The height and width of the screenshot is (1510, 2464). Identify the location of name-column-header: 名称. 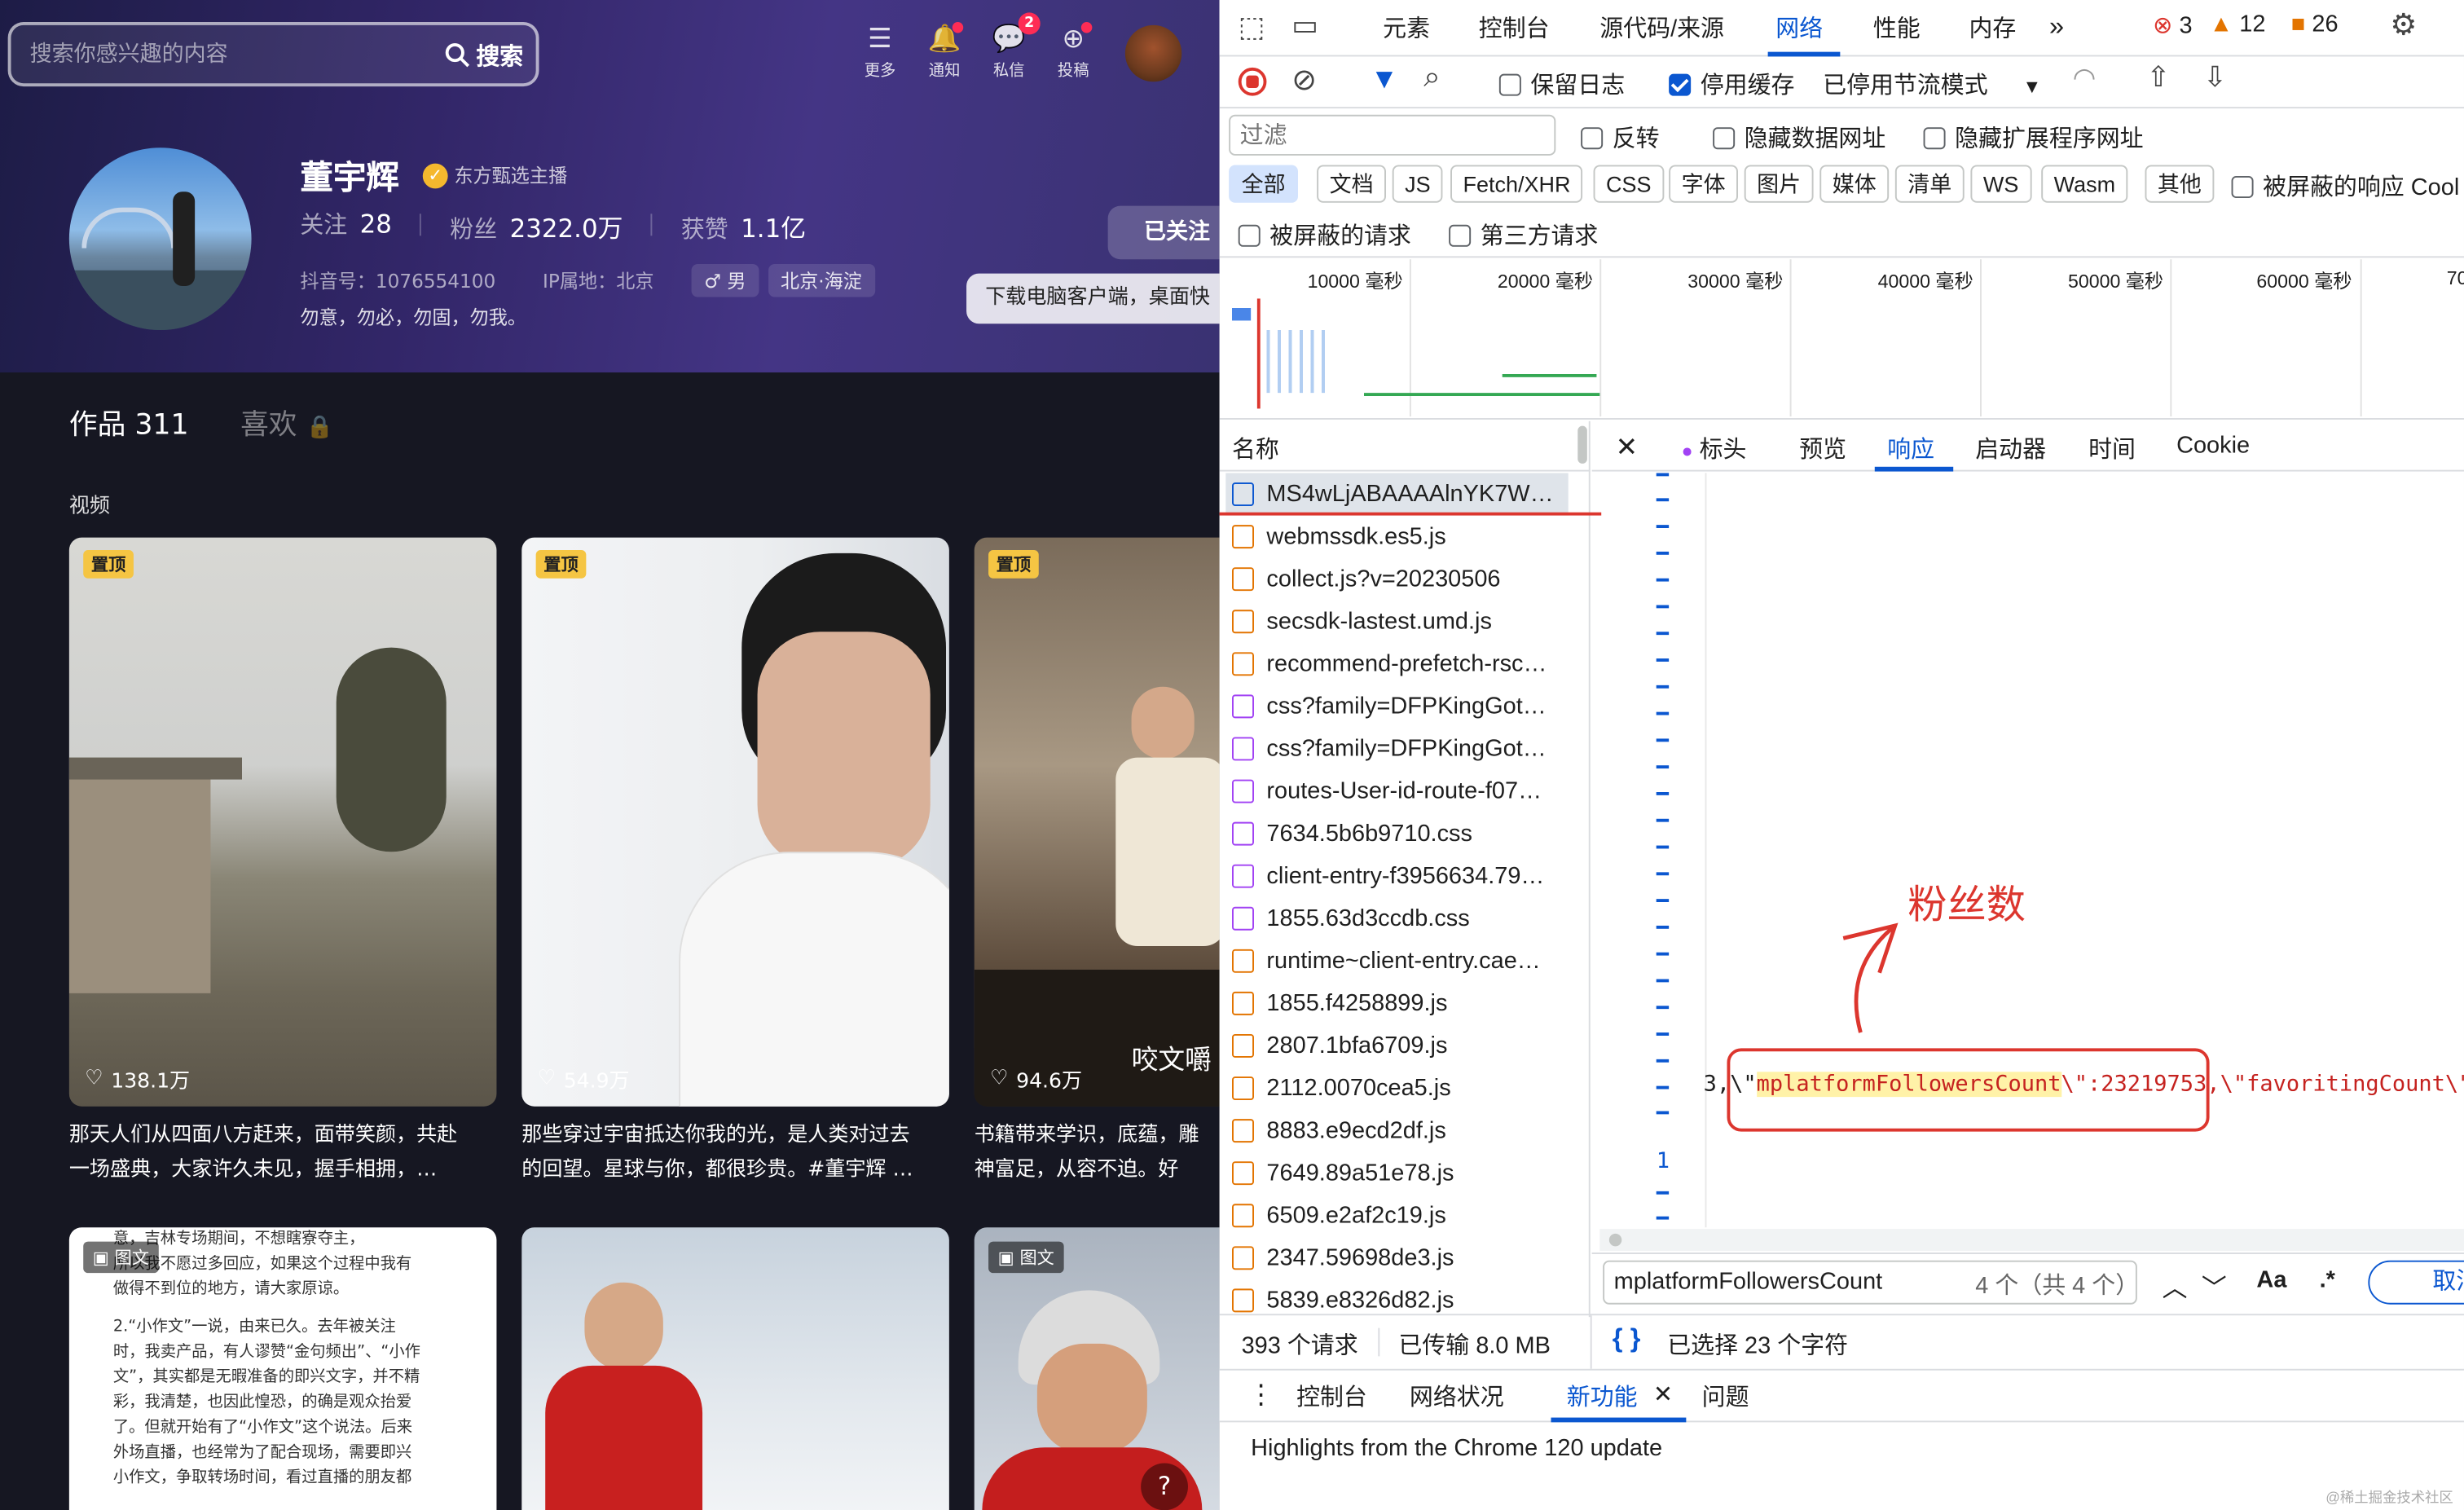
(1255, 448).